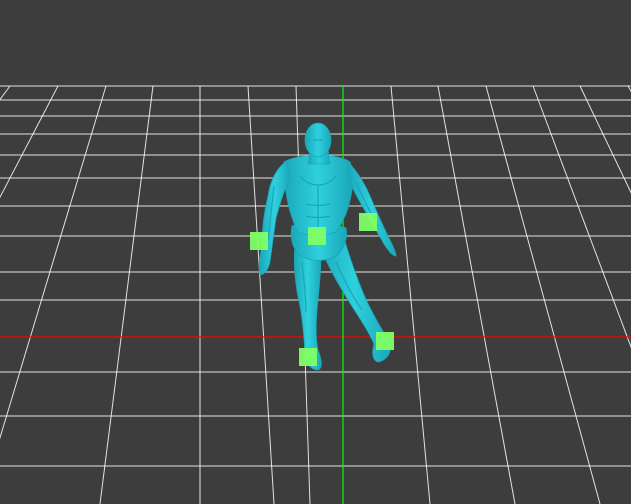 This screenshot has height=504, width=631. I want to click on right-foot-handle, so click(308, 357).